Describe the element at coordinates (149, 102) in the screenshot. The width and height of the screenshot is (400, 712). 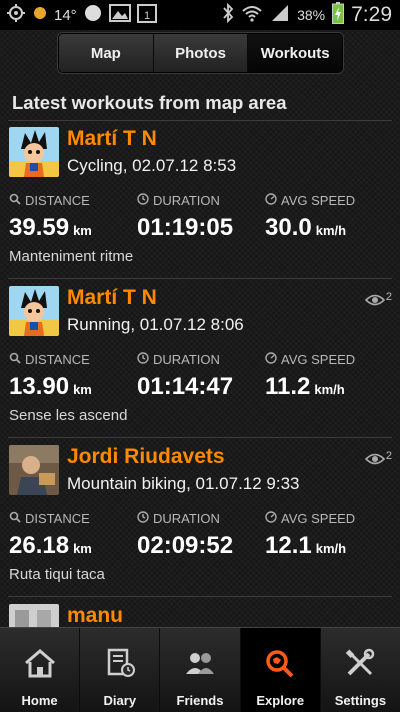
I see `section-title: Latest workouts from map area` at that location.